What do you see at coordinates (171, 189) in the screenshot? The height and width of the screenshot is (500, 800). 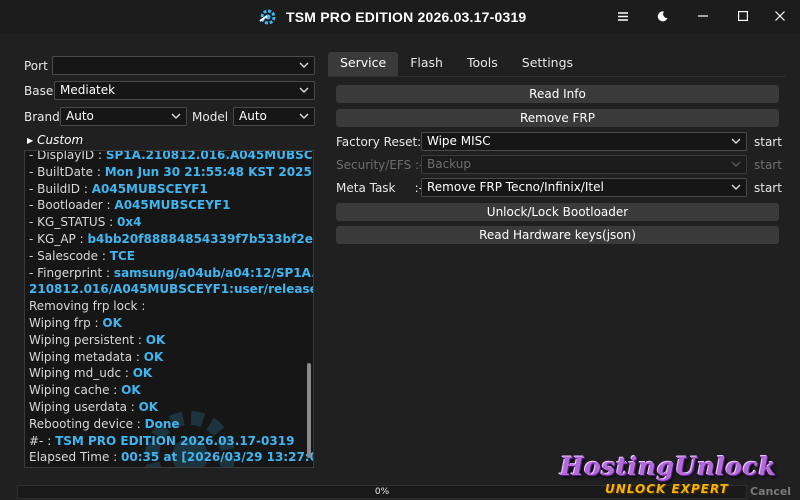 I see `log-line: - BuildID : A045MUBSCEYF1` at bounding box center [171, 189].